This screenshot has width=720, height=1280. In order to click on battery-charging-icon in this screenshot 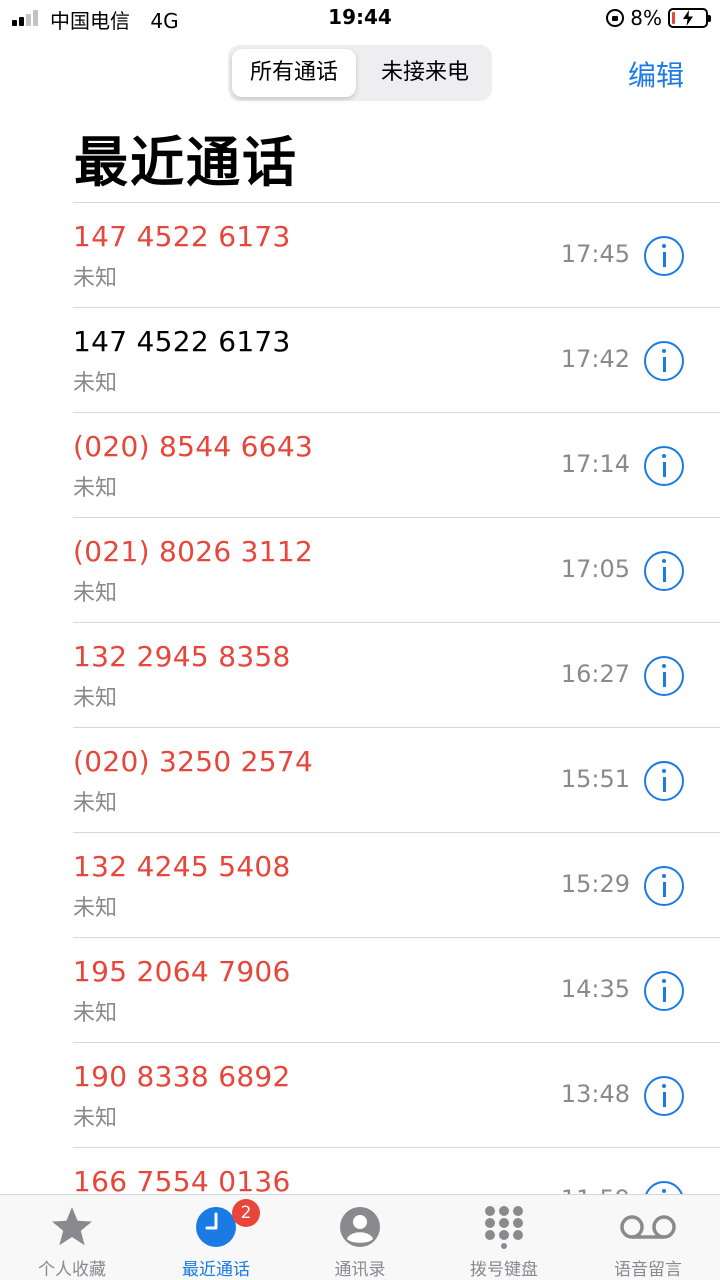, I will do `click(689, 18)`.